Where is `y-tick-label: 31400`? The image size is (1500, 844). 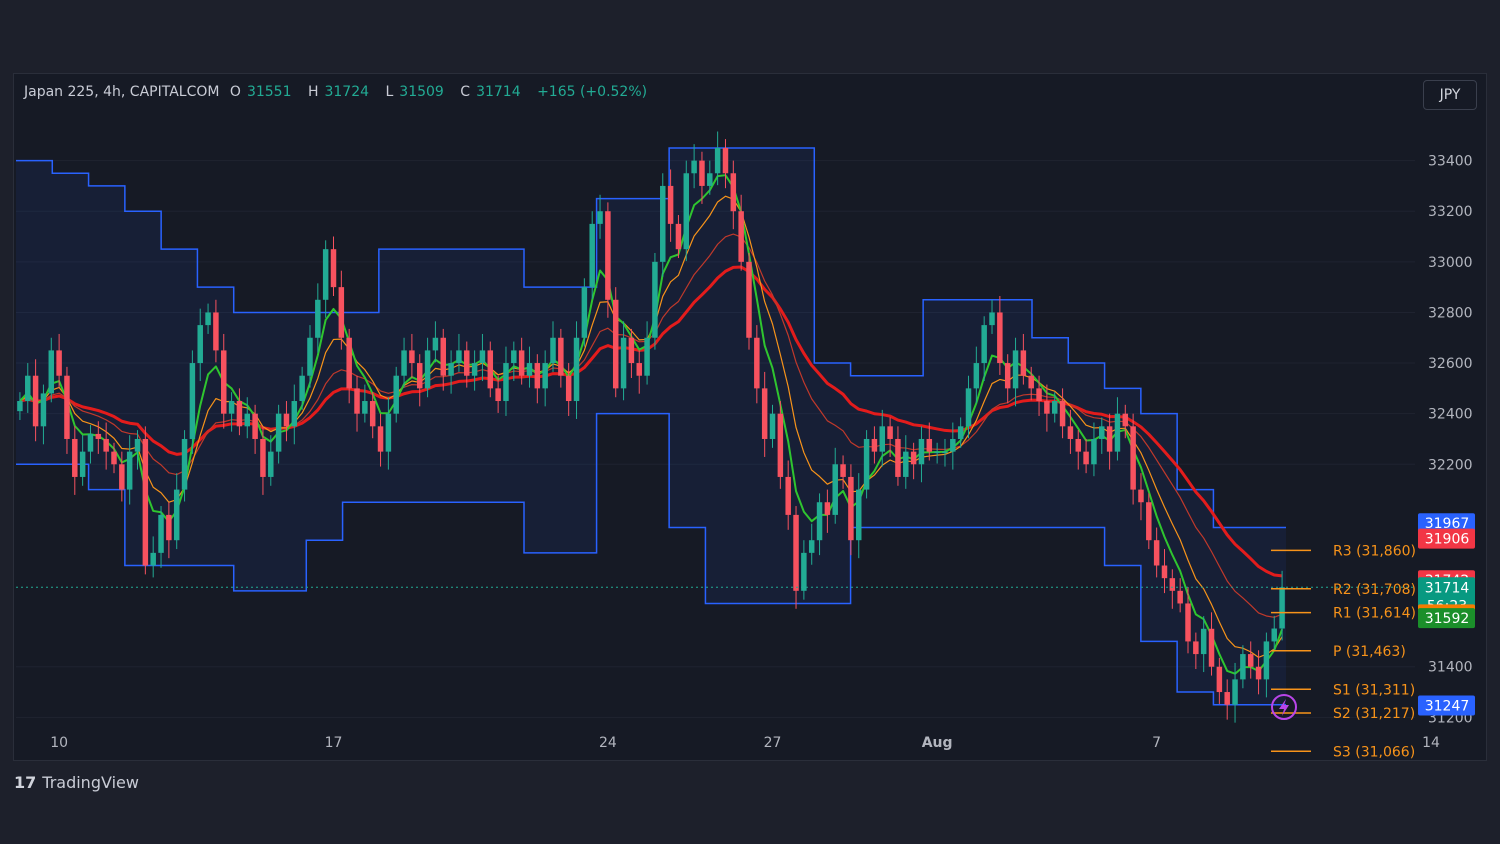
y-tick-label: 31400 is located at coordinates (1450, 668).